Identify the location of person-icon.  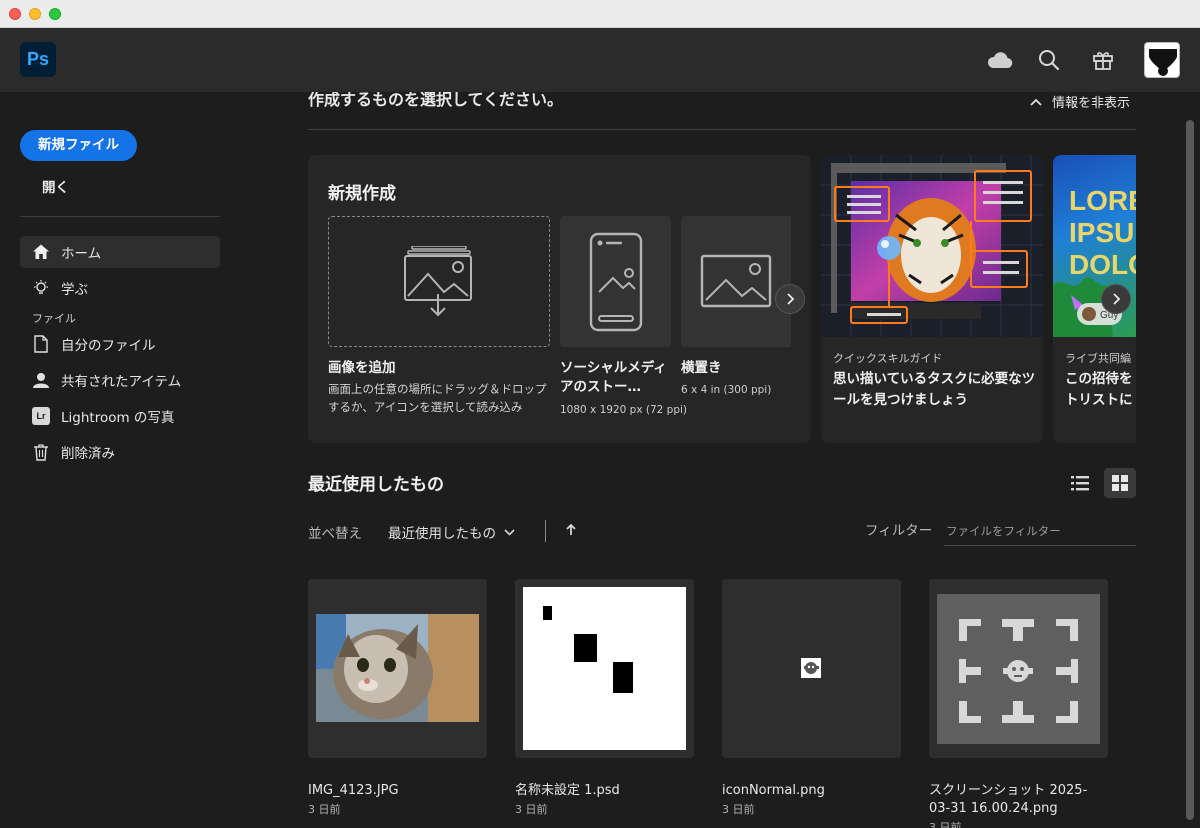
(41, 380).